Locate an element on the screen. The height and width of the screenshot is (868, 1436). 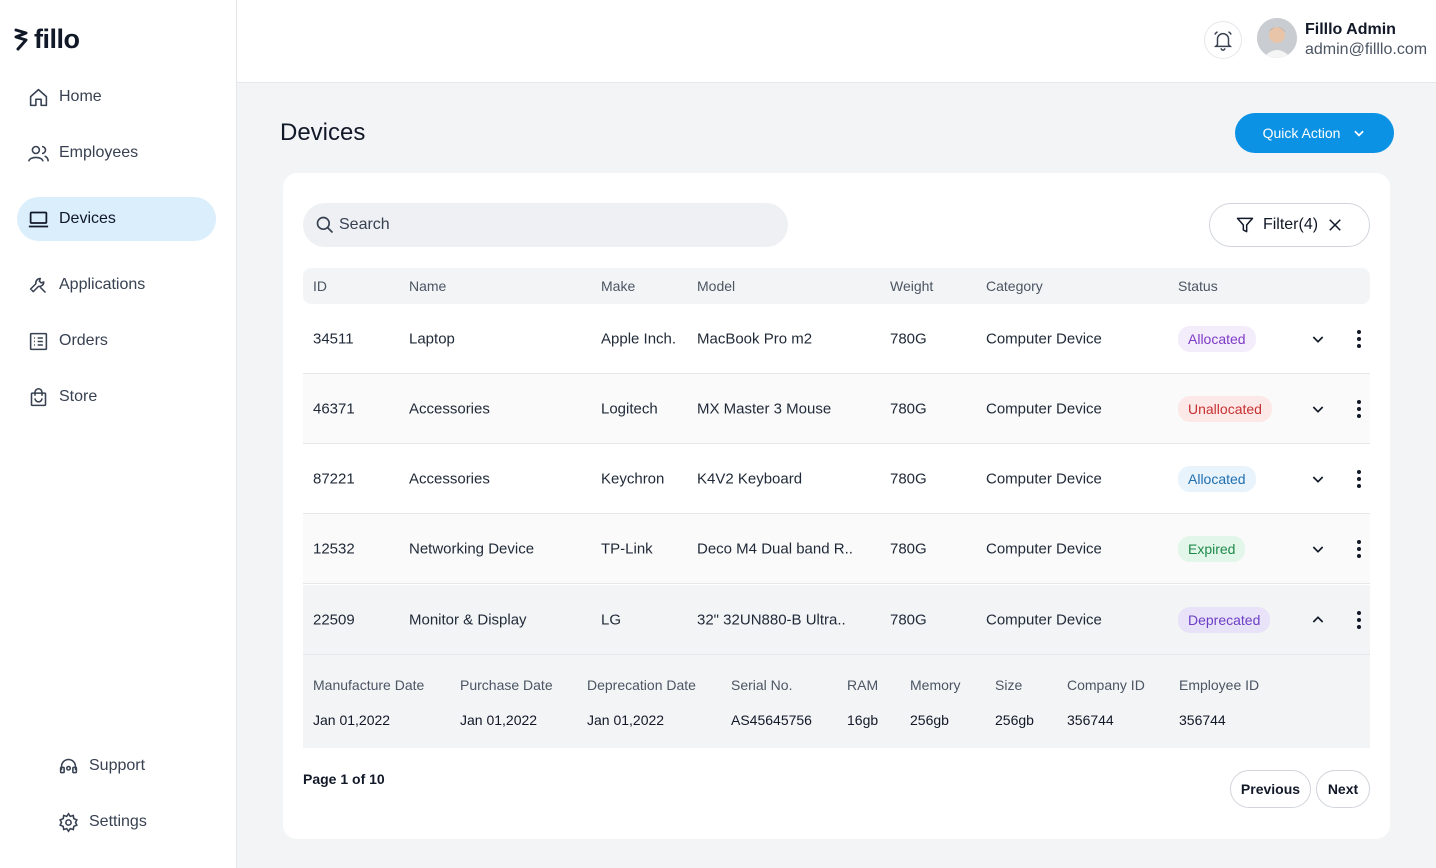
detail-value: Jan 01,2022 is located at coordinates (626, 720).